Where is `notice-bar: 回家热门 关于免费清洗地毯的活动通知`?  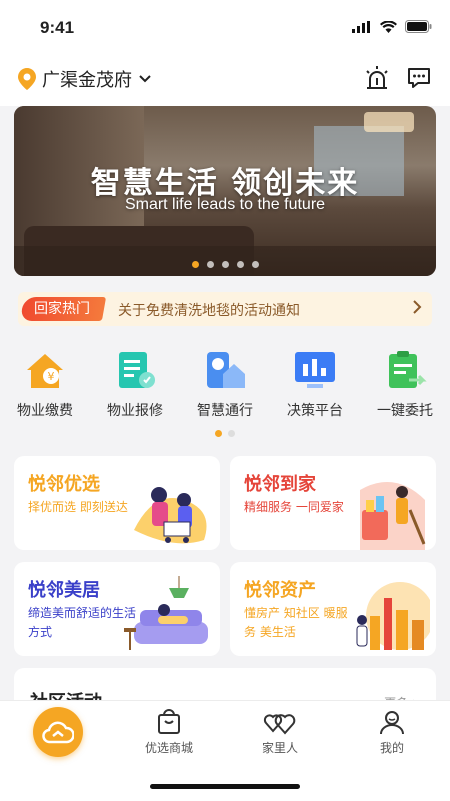 notice-bar: 回家热门 关于免费清洗地毯的活动通知 is located at coordinates (225, 309).